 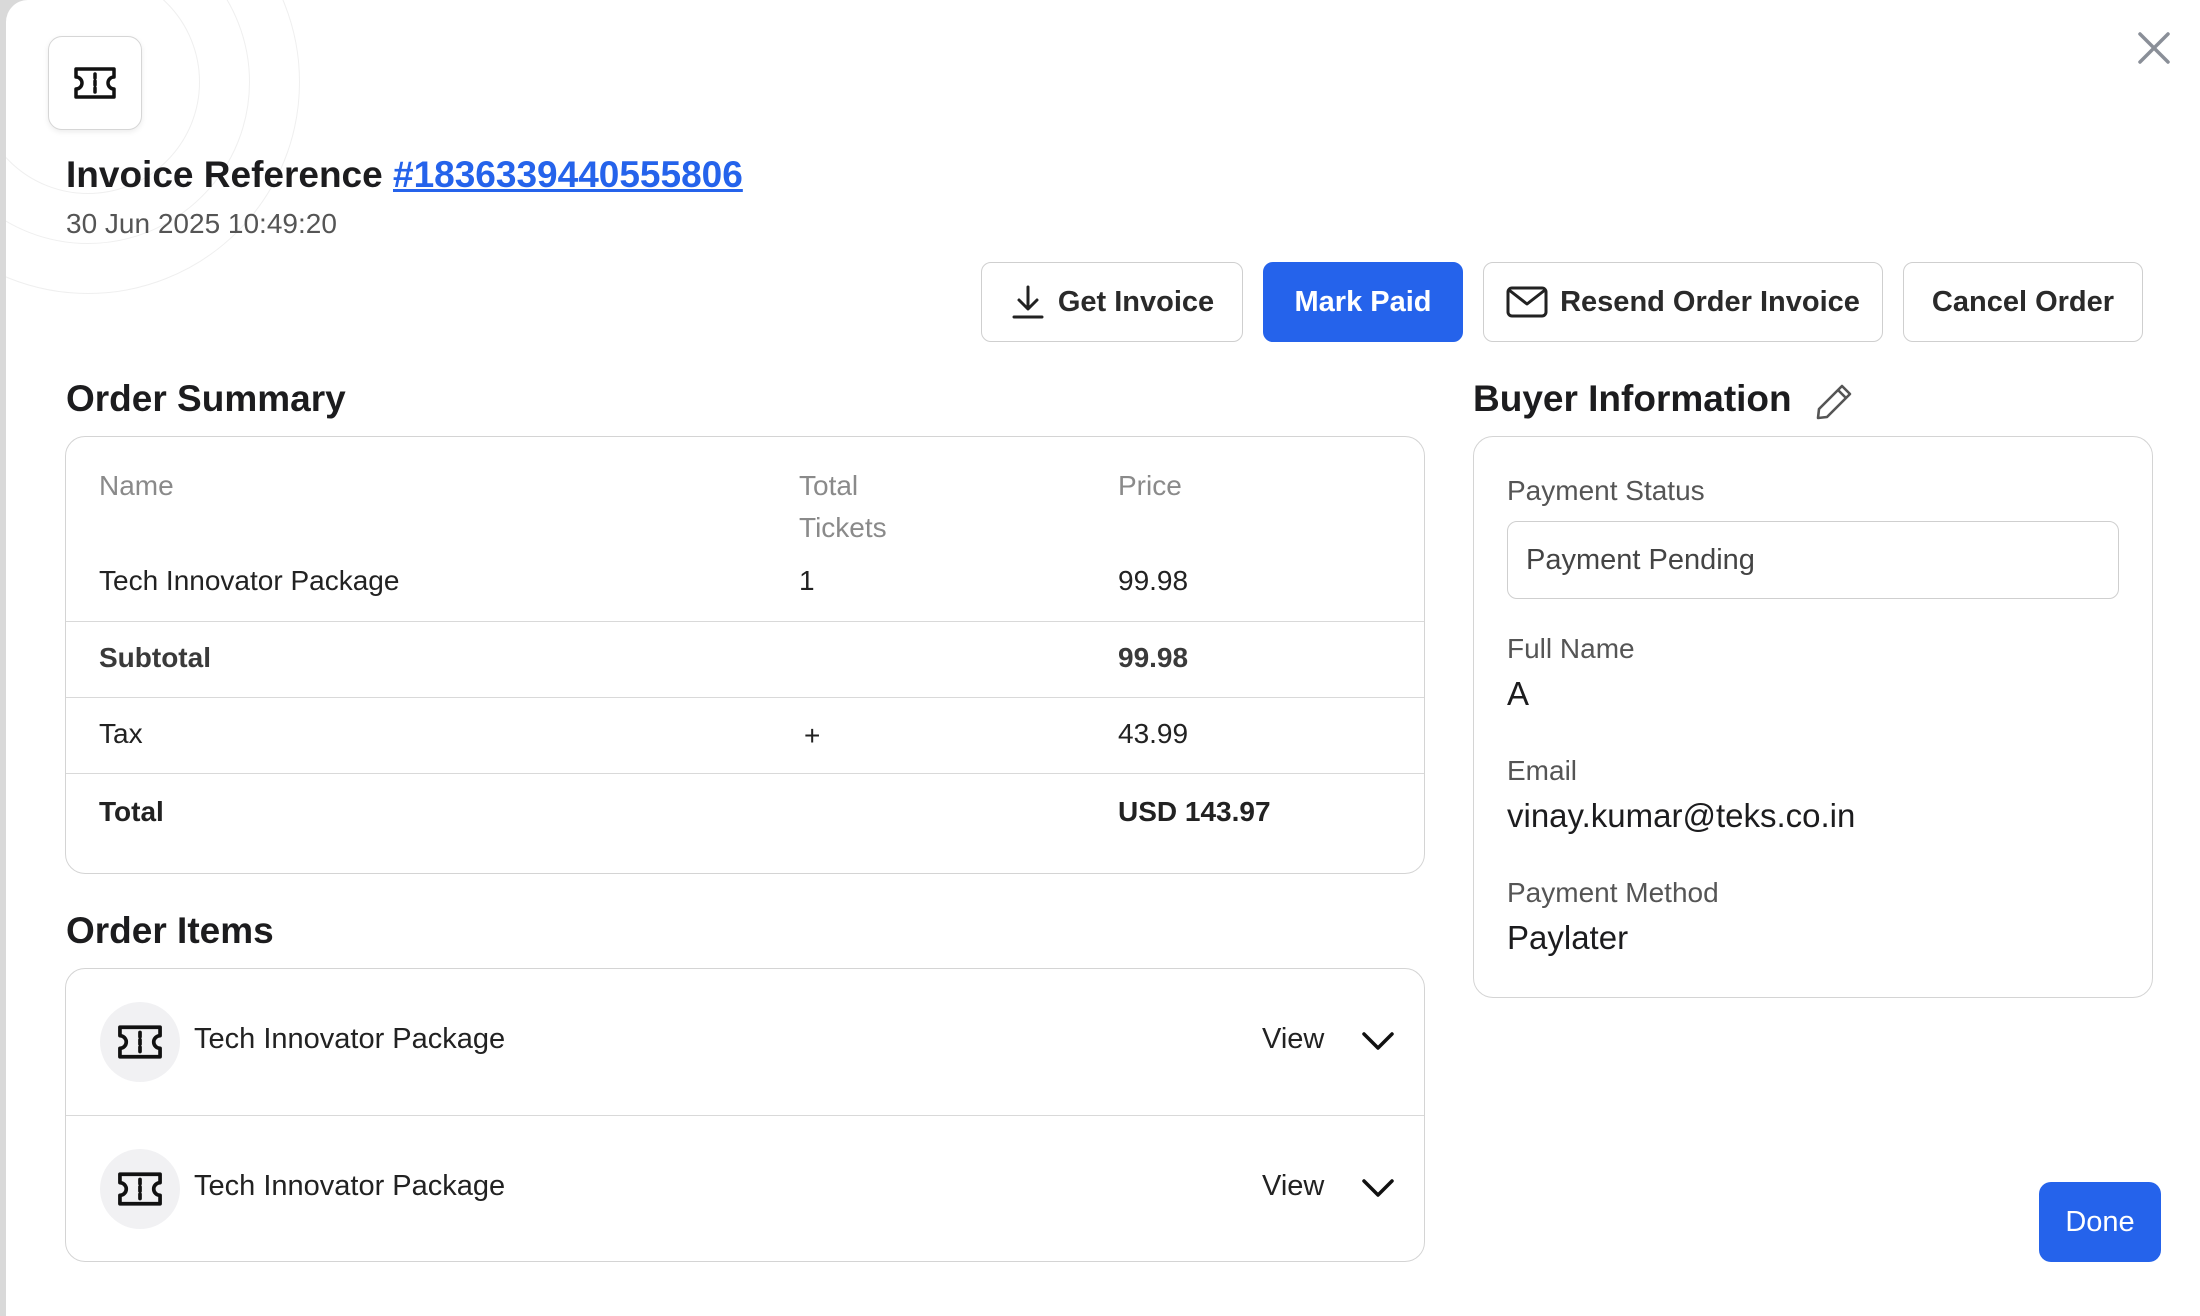 I want to click on mail-icon, so click(x=1527, y=302).